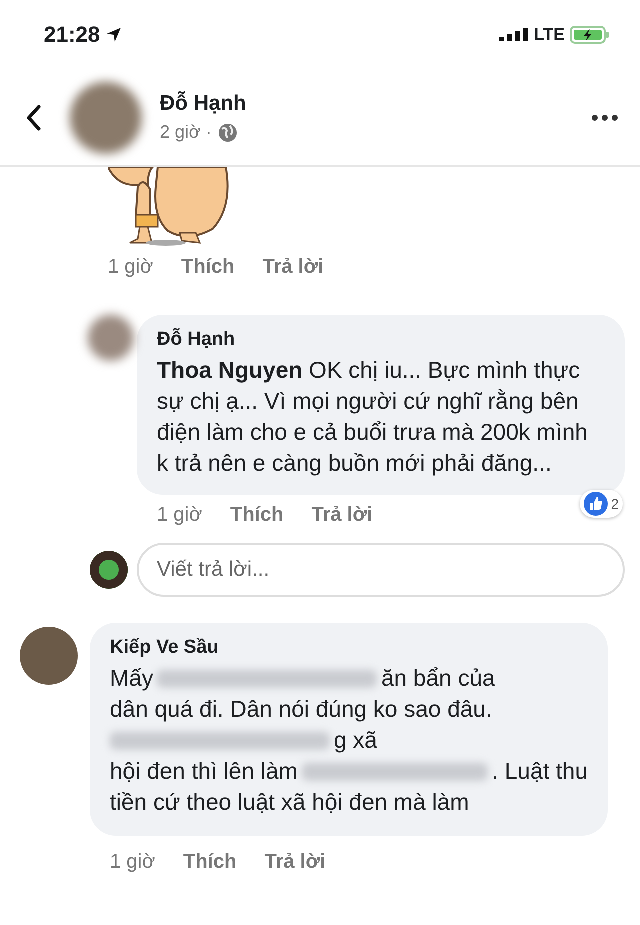  What do you see at coordinates (605, 117) in the screenshot?
I see `more-icon` at bounding box center [605, 117].